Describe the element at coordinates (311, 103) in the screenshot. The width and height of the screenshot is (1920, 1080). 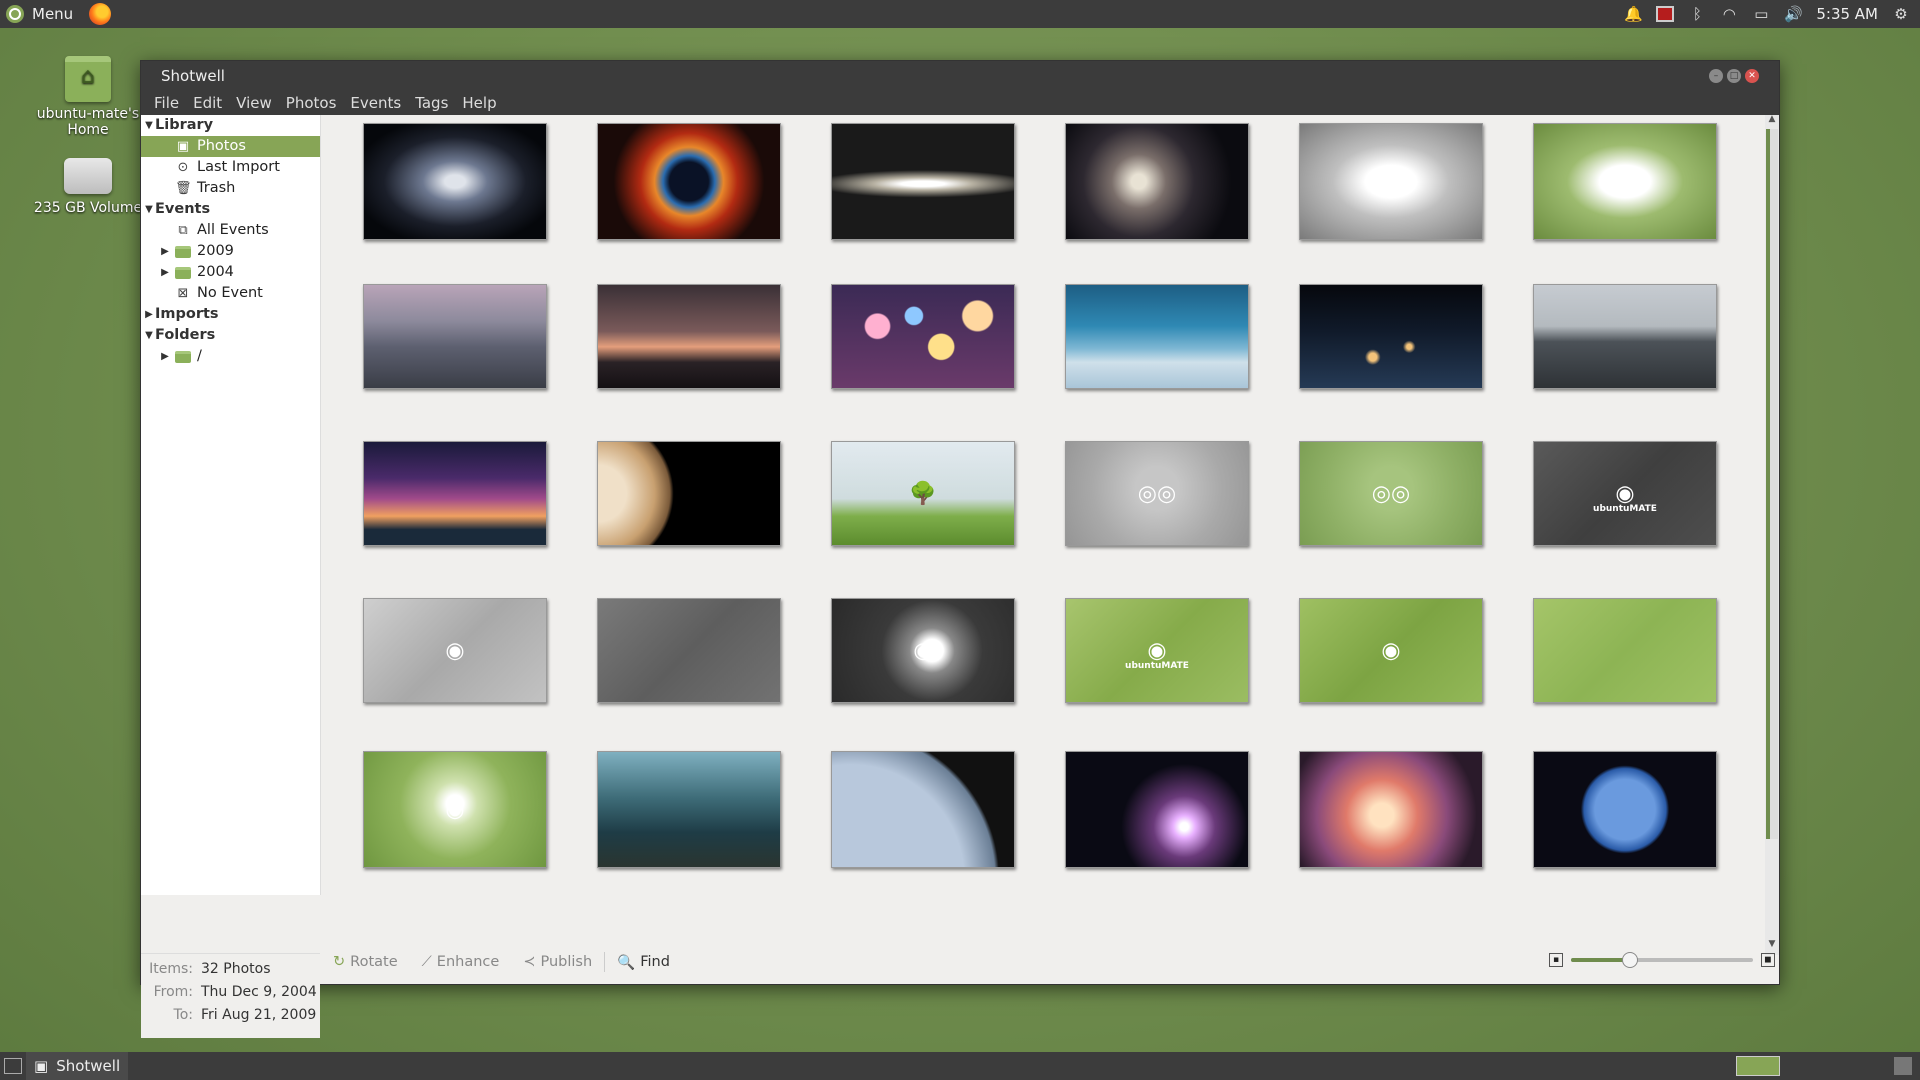
I see `menu-photos: Photos` at that location.